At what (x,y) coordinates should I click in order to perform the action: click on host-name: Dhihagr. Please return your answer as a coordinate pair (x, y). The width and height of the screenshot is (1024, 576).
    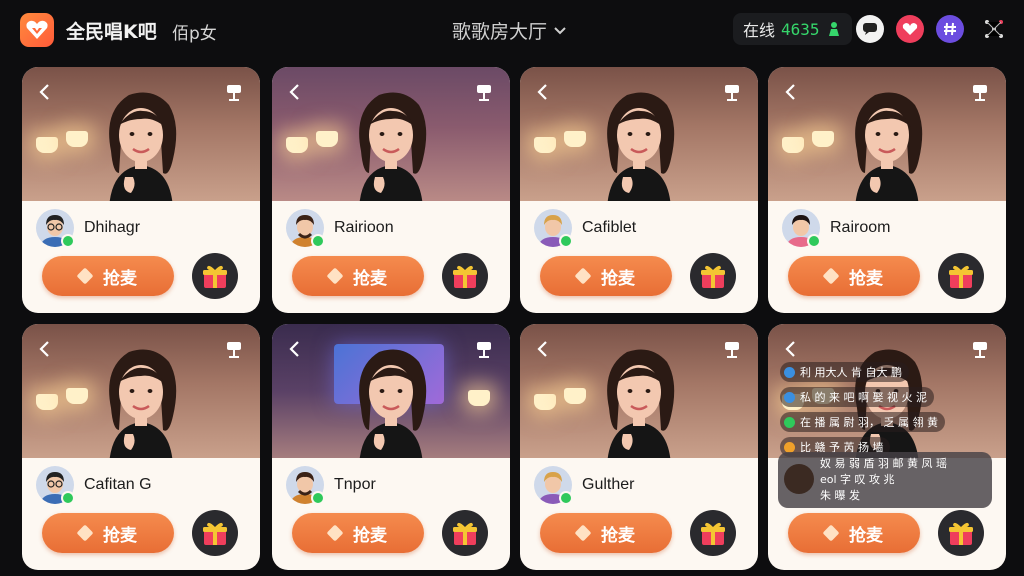
    Looking at the image, I should click on (112, 227).